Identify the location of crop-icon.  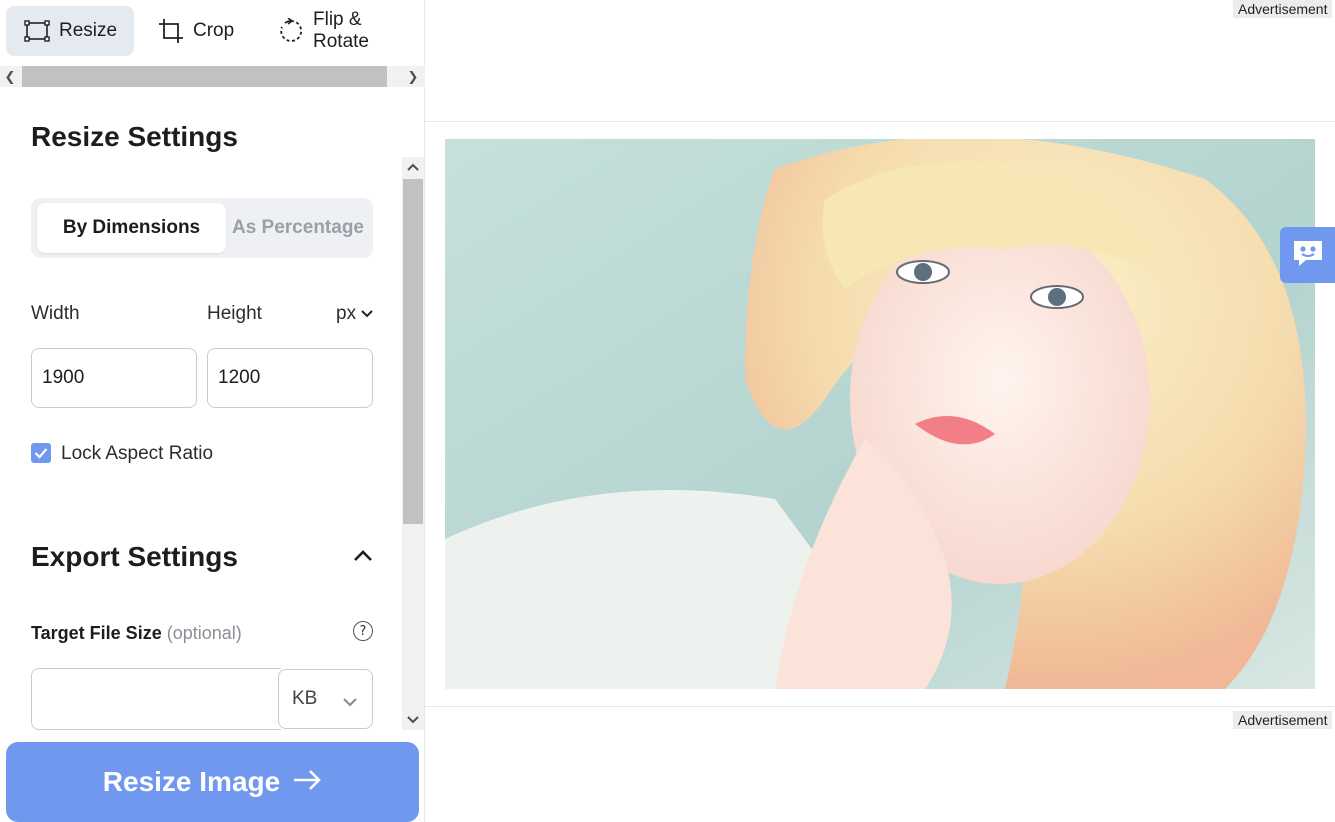
(171, 31).